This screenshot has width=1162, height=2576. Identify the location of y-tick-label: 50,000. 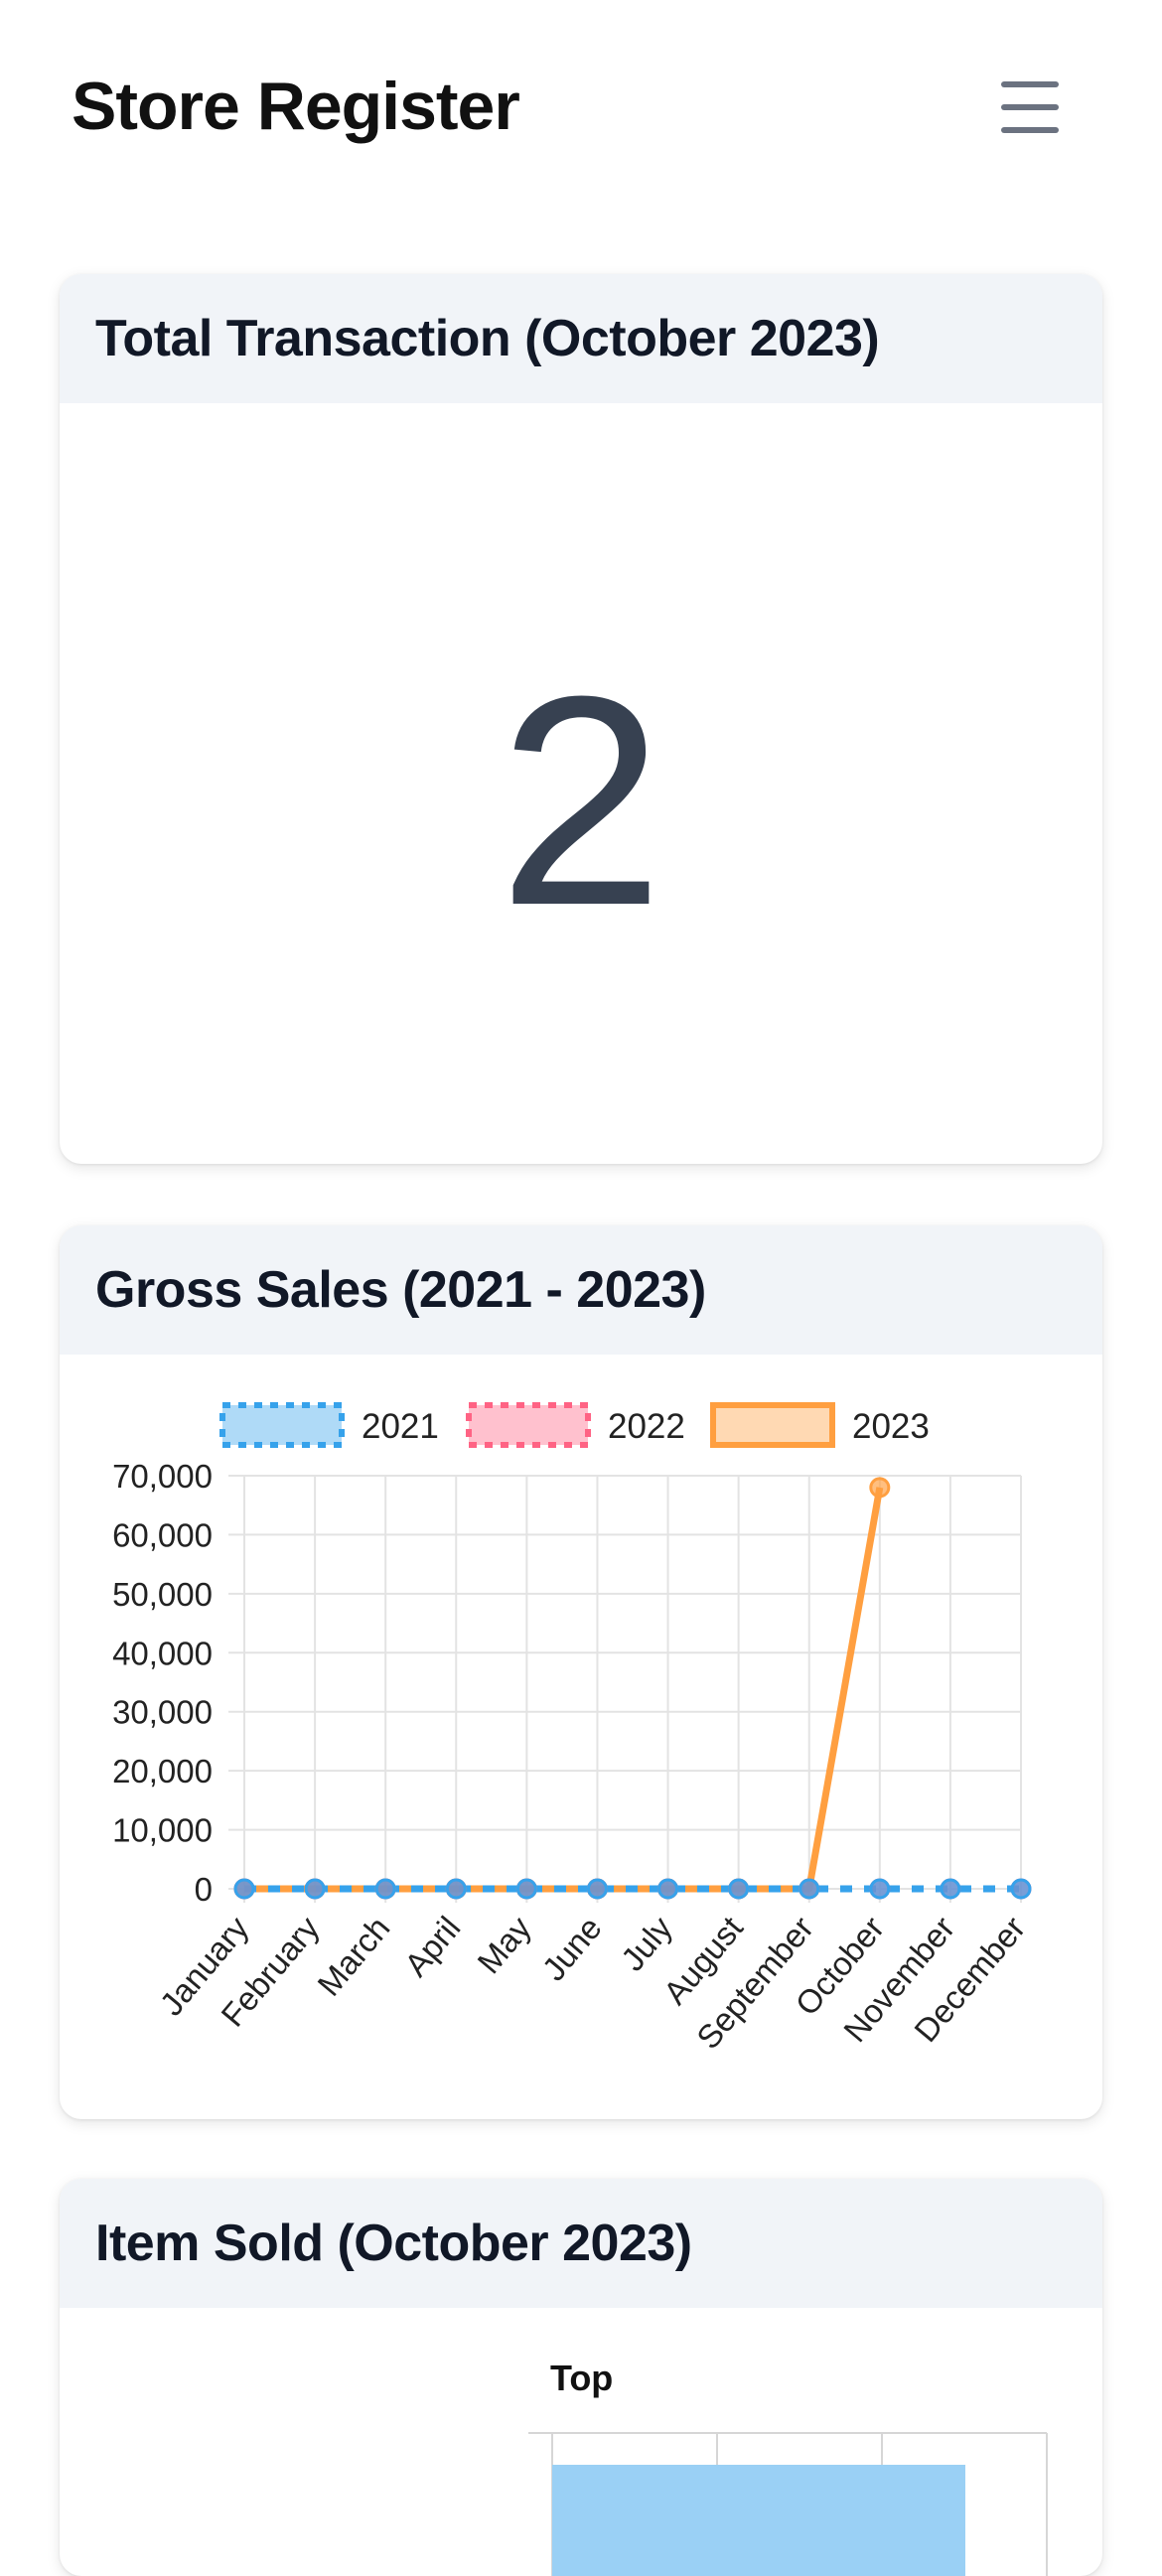
(162, 1594).